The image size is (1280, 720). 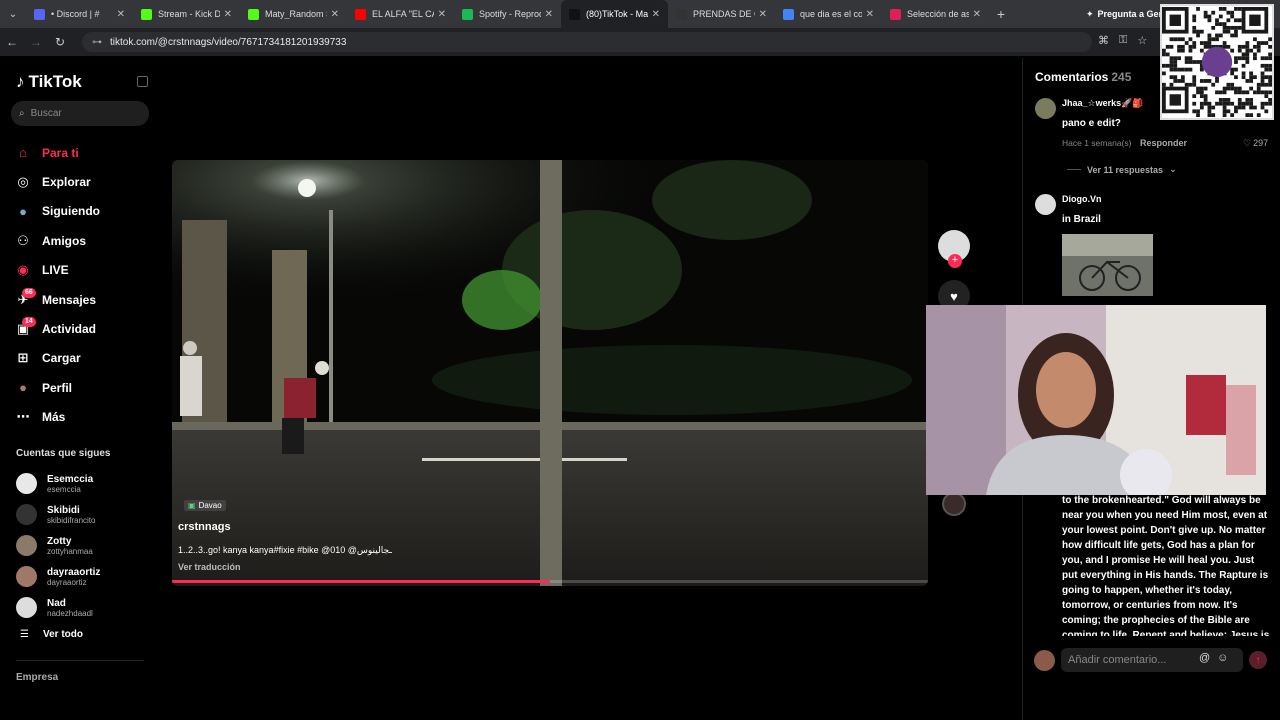 What do you see at coordinates (954, 249) in the screenshot?
I see `creator-avatar: +` at bounding box center [954, 249].